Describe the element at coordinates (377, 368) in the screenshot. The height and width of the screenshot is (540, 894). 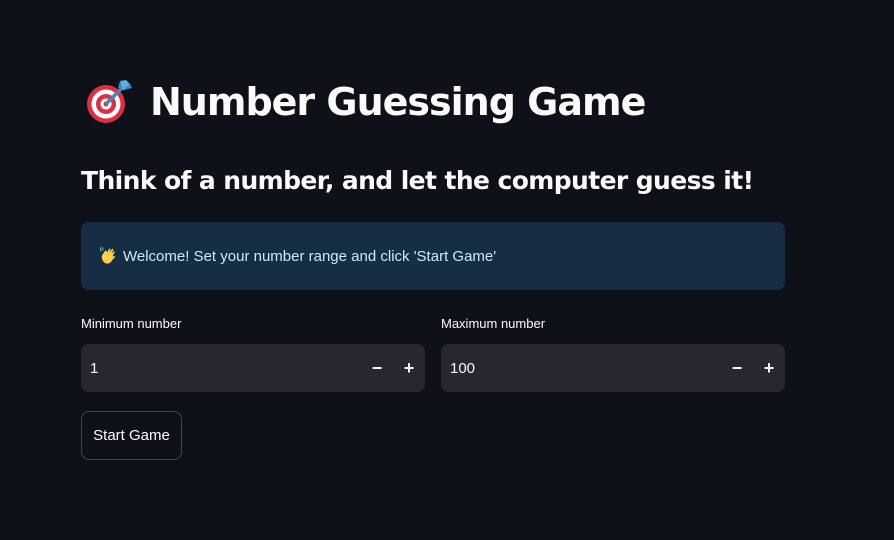
I see `min-decrement-button: −` at that location.